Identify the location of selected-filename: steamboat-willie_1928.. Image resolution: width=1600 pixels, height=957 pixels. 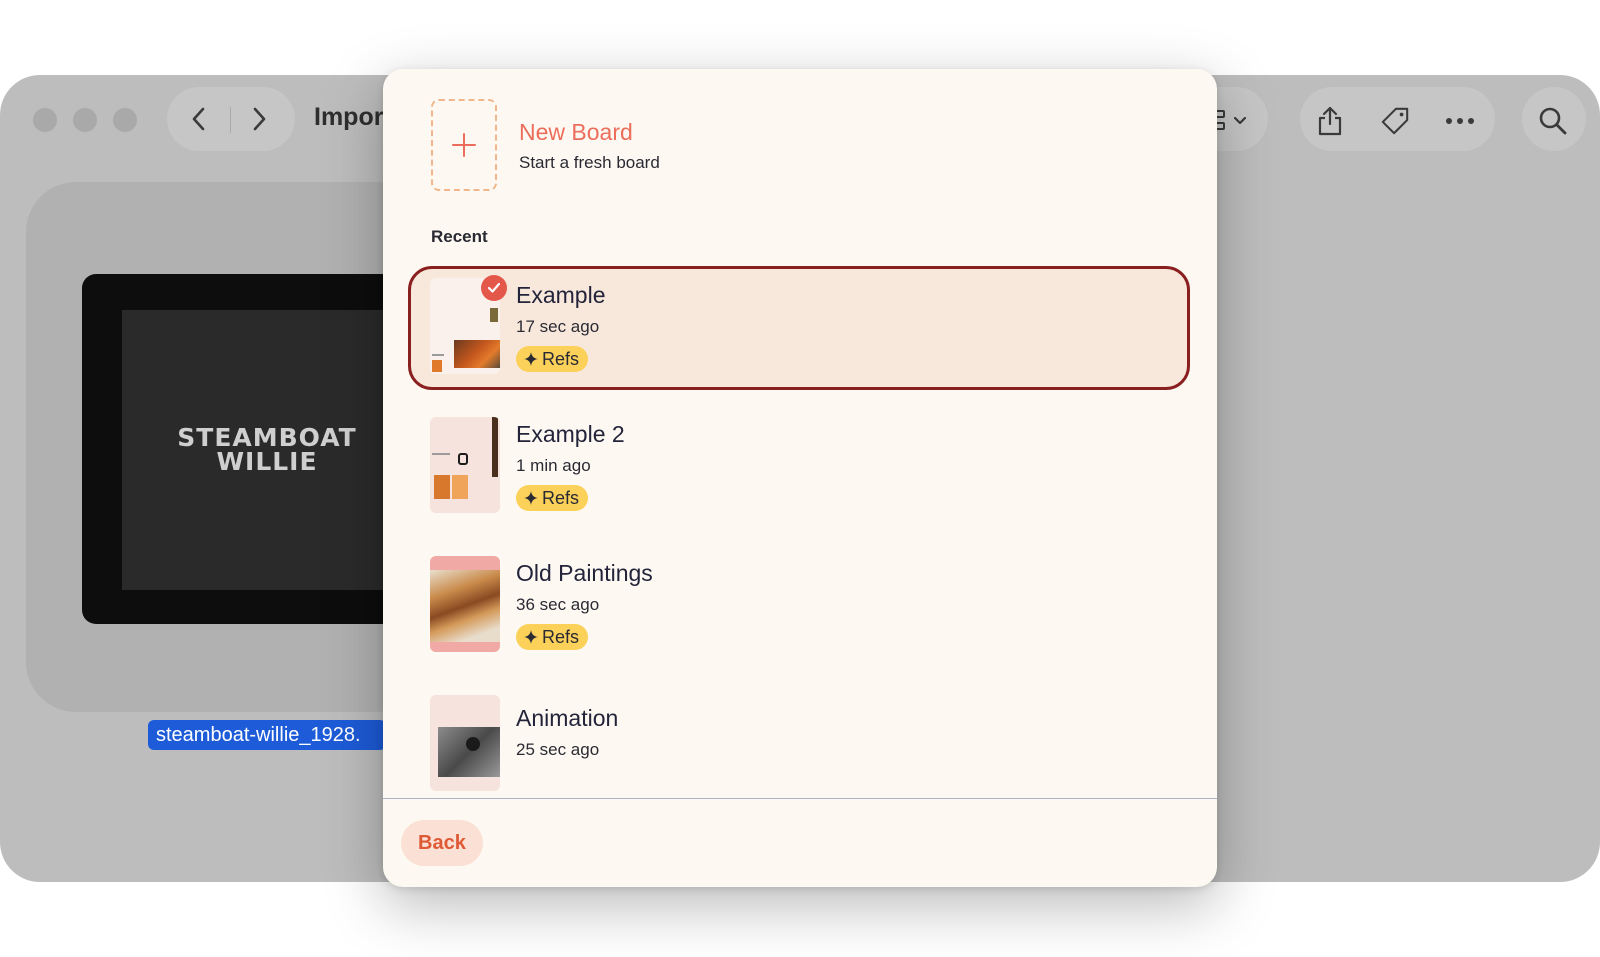
(267, 735).